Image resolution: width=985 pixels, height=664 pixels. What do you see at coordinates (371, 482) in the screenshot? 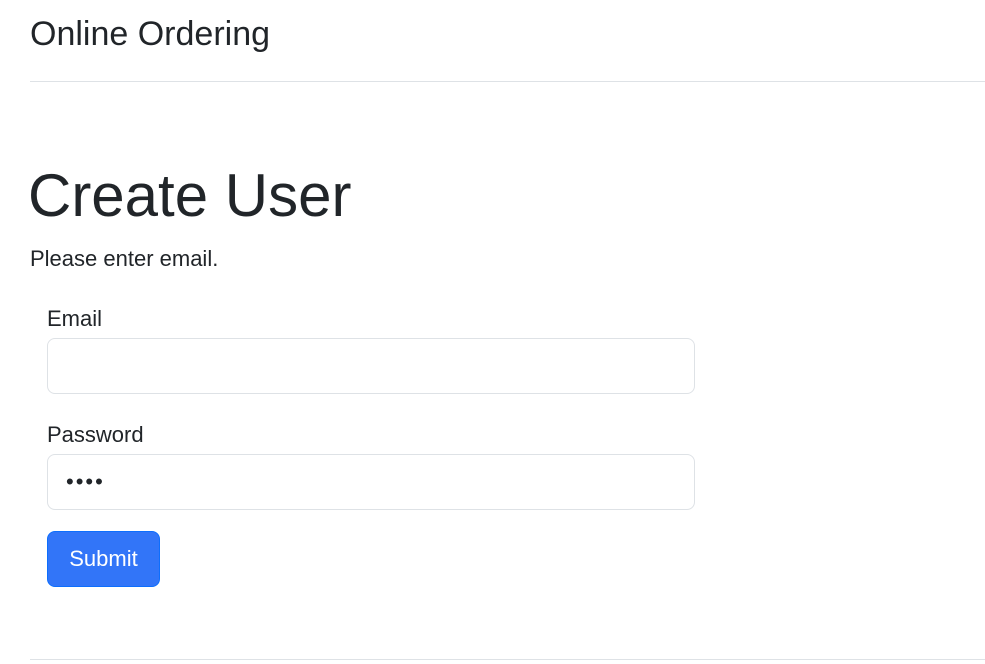
I see `password-input` at bounding box center [371, 482].